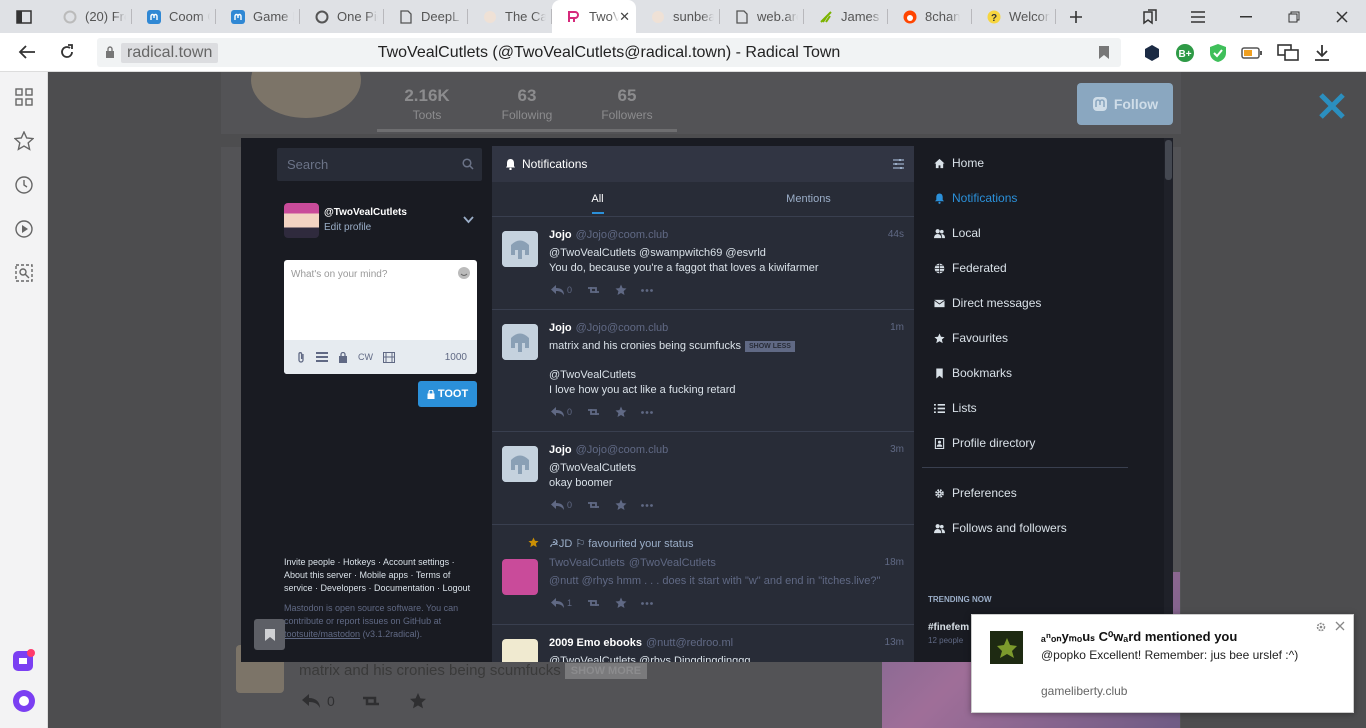 The width and height of the screenshot is (1366, 728). What do you see at coordinates (1076, 16) in the screenshot?
I see `new-tab-icon` at bounding box center [1076, 16].